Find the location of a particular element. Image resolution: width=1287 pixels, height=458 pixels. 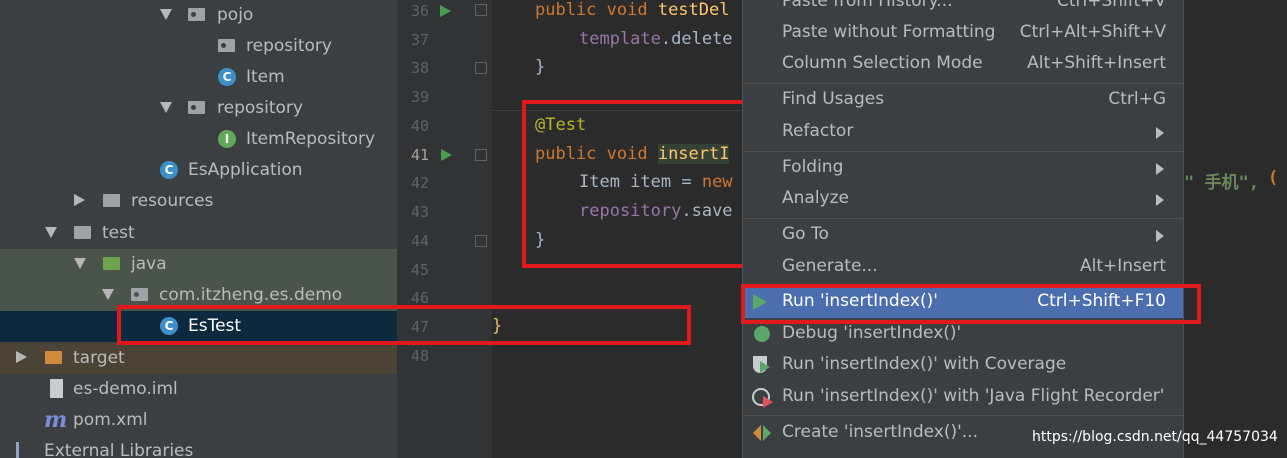

line-number: 48 is located at coordinates (419, 356).